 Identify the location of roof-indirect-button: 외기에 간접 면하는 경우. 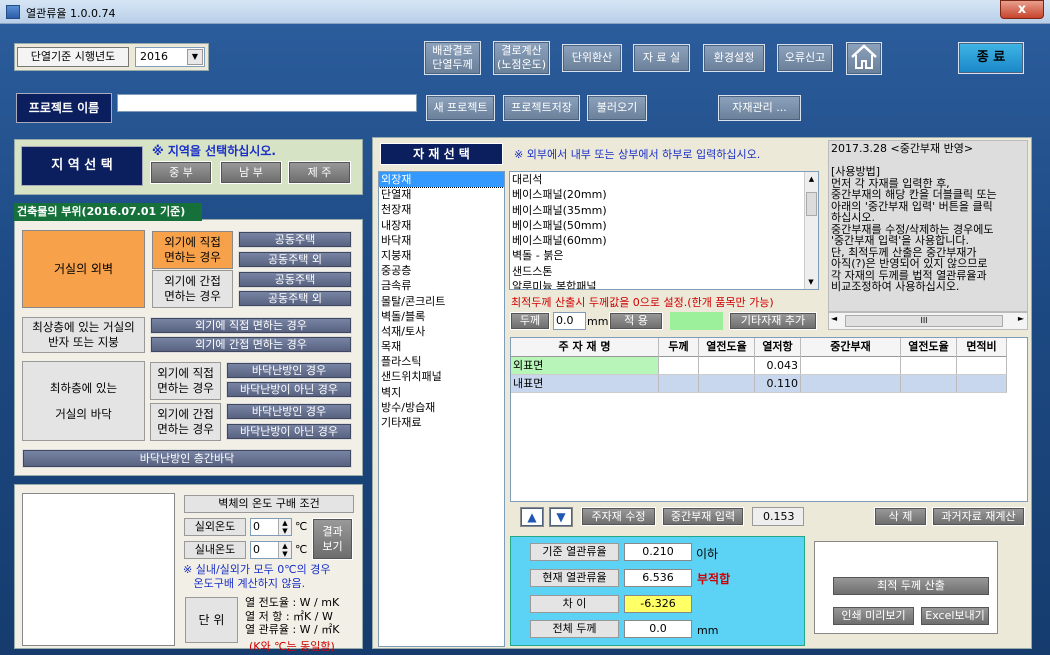
(251, 344).